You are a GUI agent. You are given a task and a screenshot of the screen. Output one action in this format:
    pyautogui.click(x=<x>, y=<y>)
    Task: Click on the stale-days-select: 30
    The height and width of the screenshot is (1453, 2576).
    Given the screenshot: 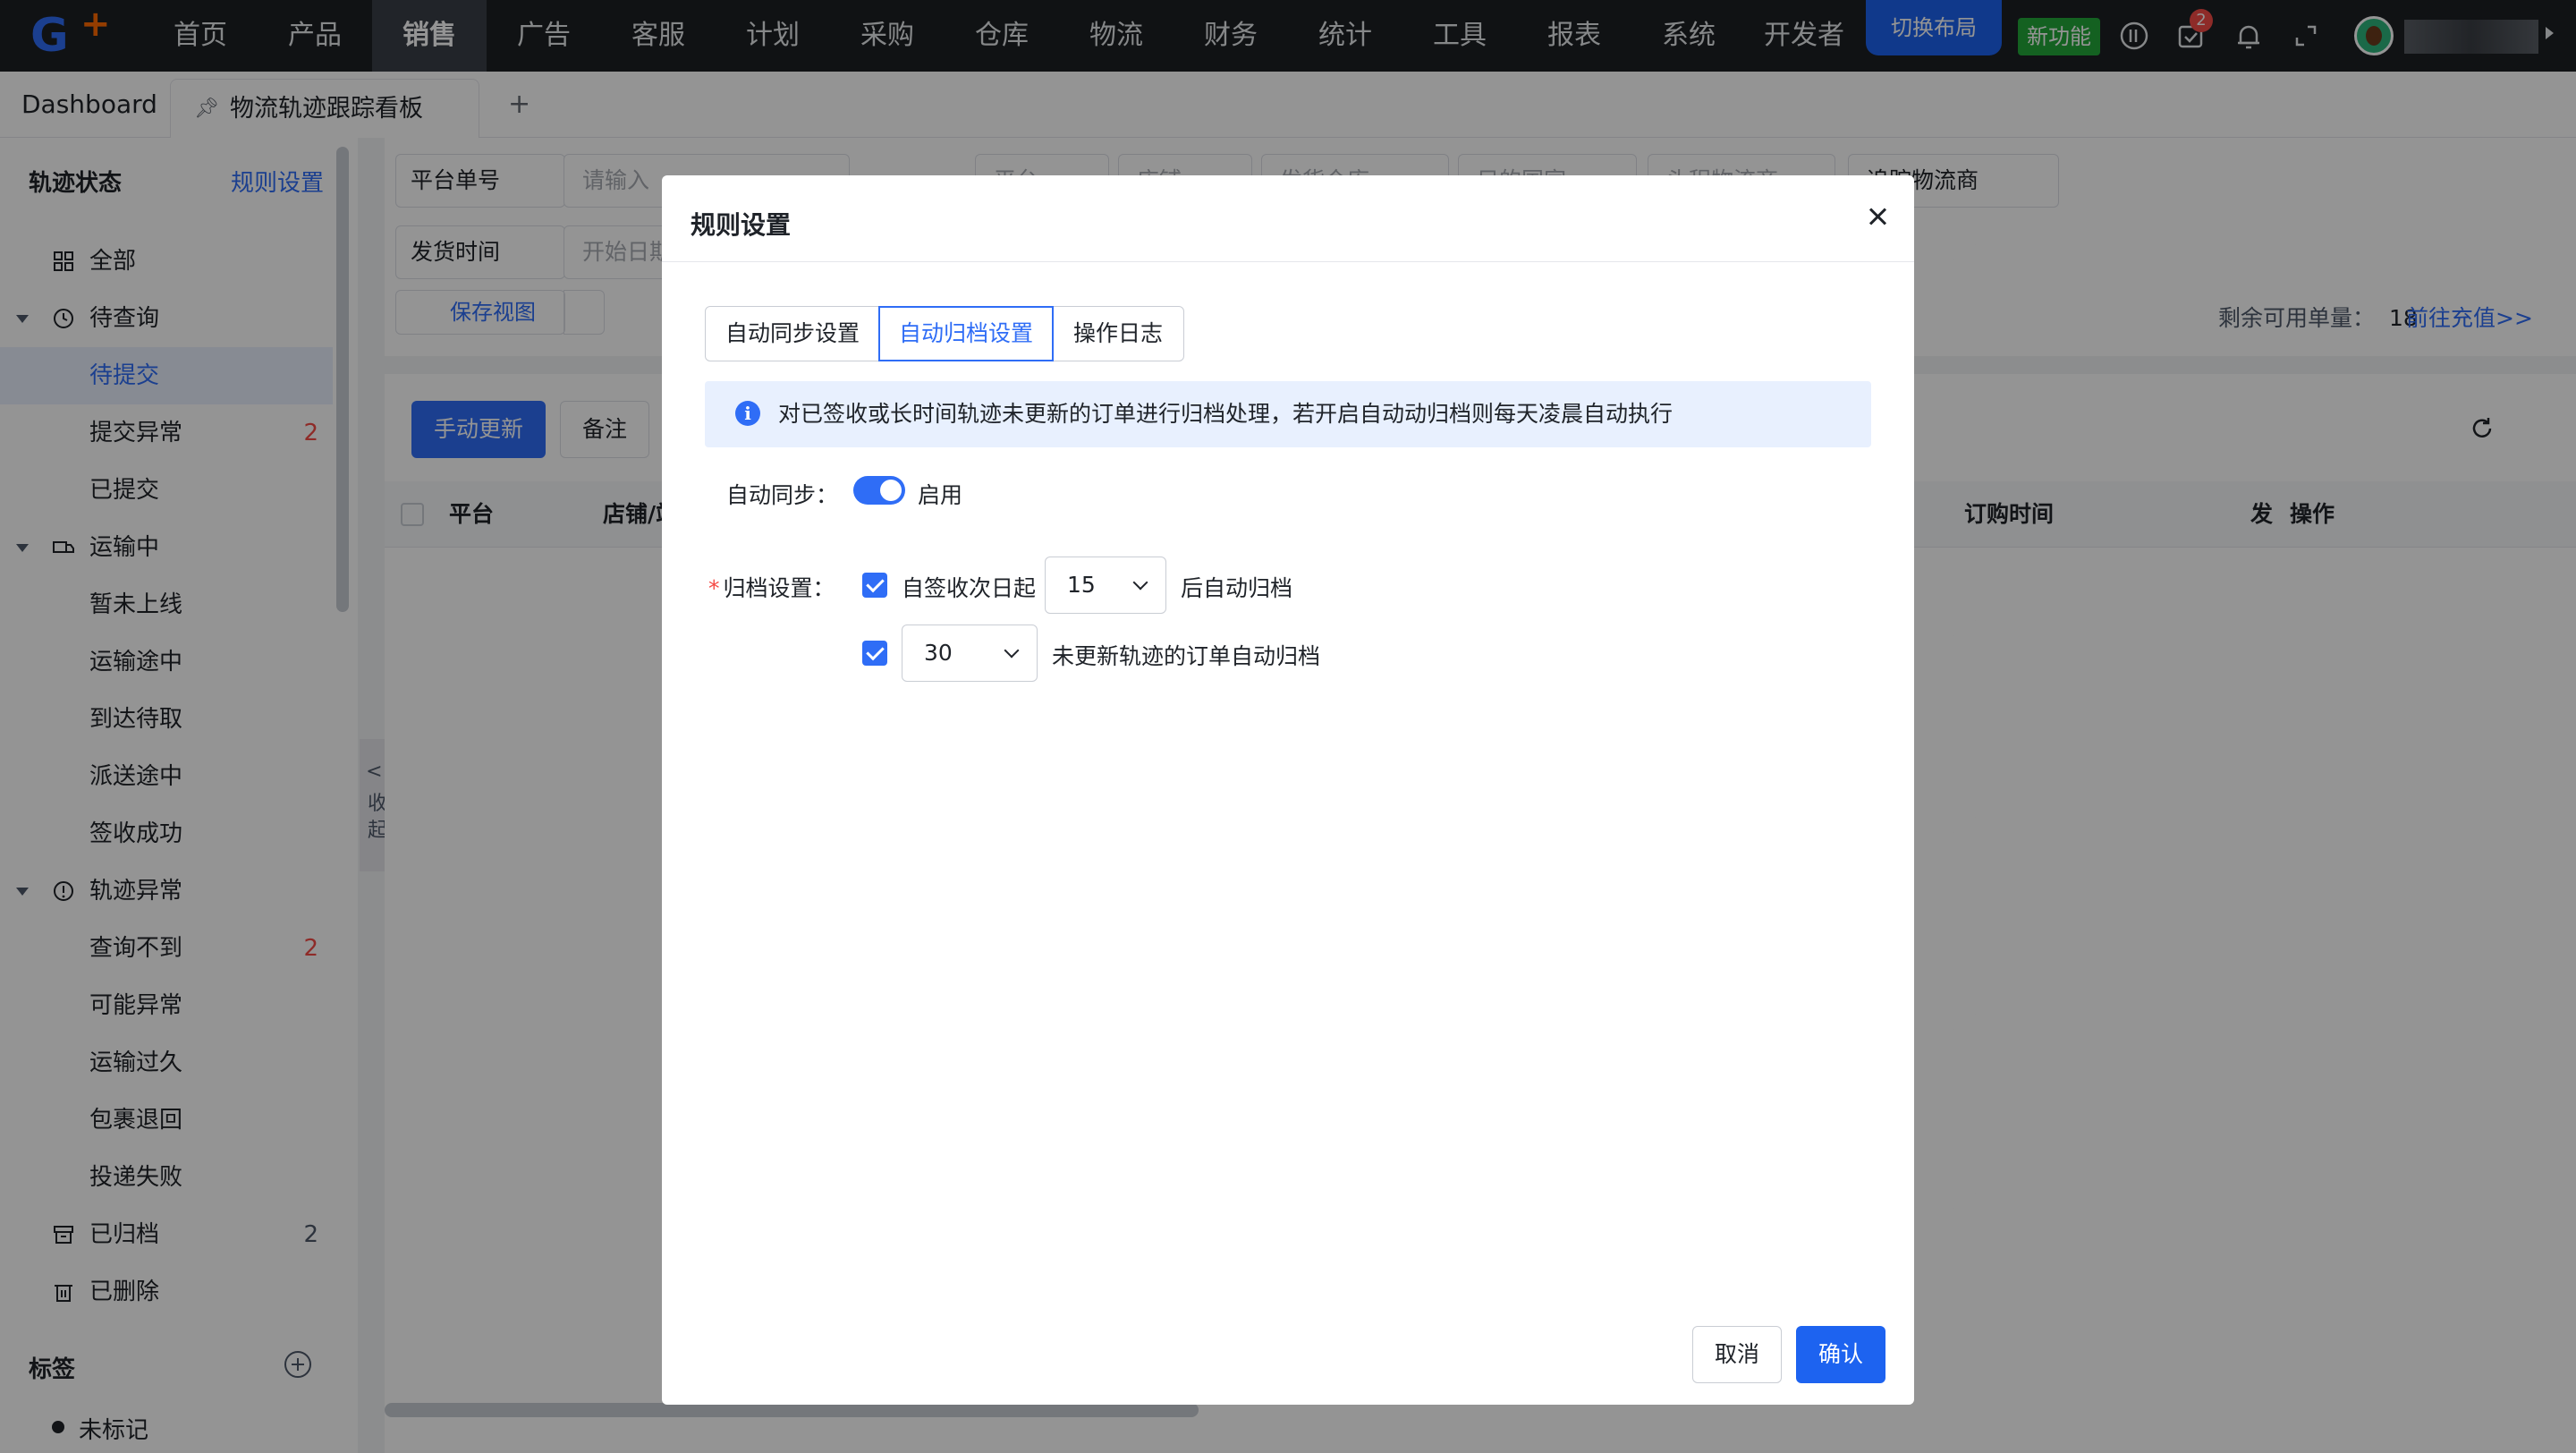 What is the action you would take?
    pyautogui.click(x=970, y=653)
    